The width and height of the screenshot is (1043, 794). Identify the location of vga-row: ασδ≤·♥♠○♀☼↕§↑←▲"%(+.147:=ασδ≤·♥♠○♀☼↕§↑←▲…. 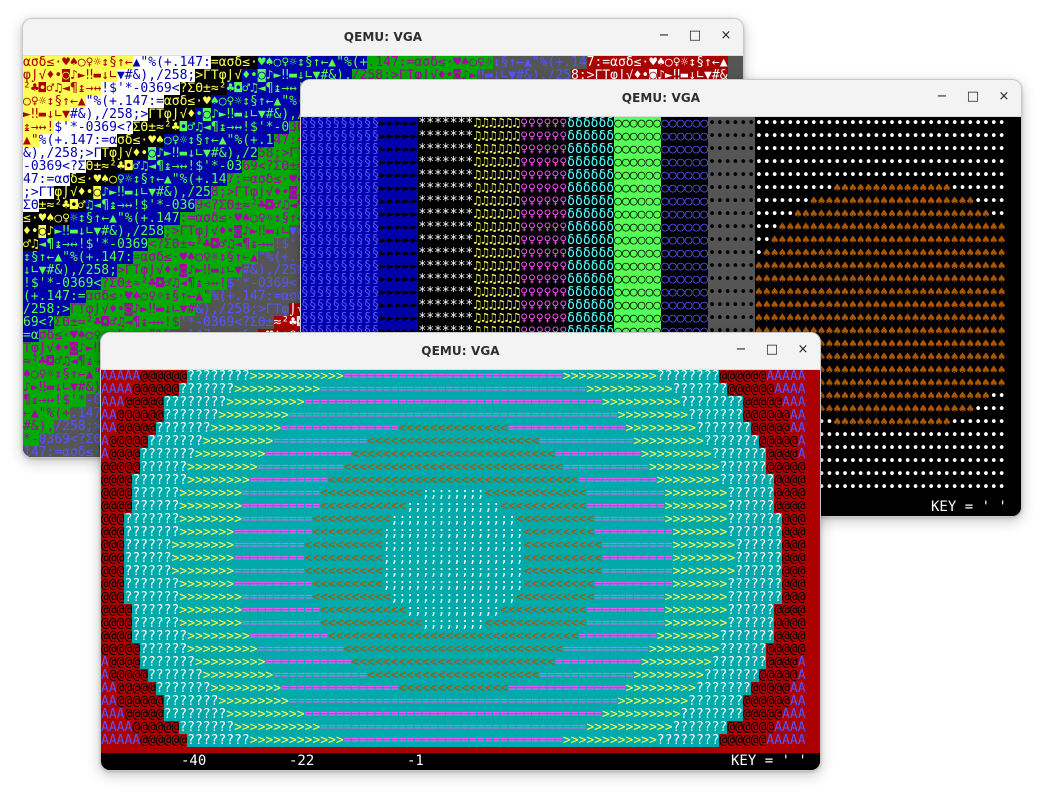
(375, 62).